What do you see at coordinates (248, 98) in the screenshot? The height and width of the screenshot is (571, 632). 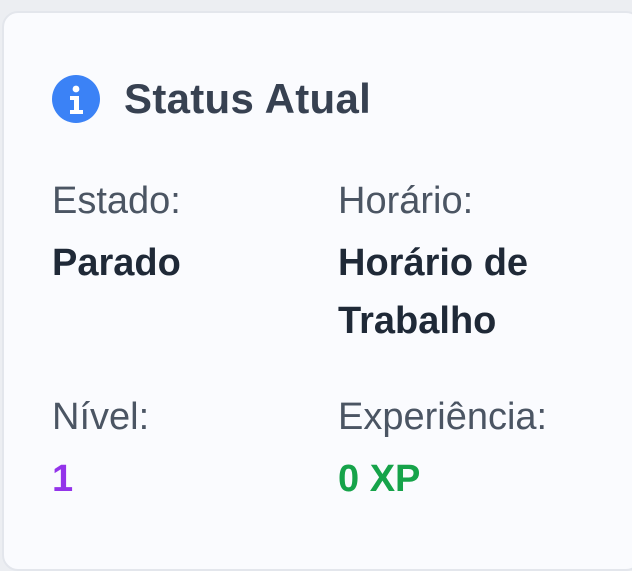 I see `card-title: Status Atual` at bounding box center [248, 98].